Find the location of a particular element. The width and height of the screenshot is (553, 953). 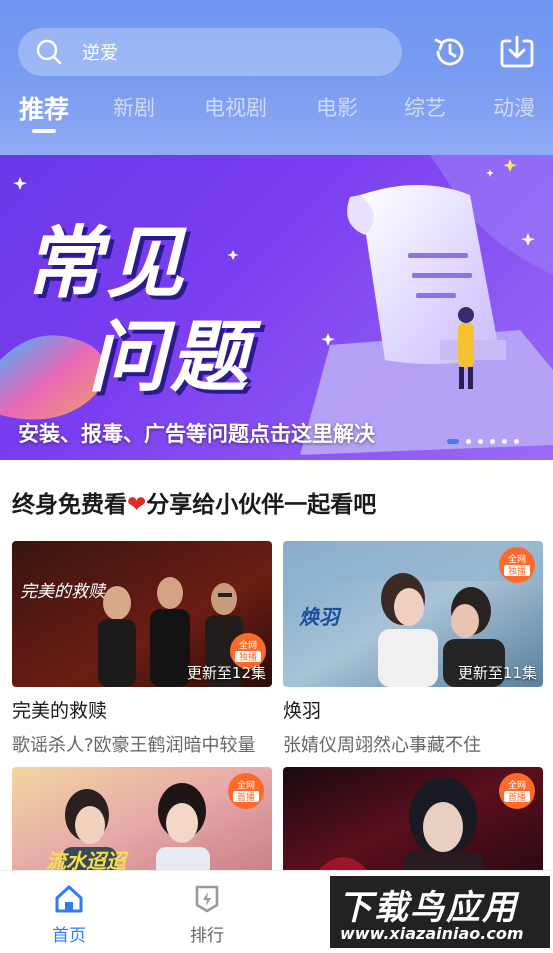

show-poster: 完美的救赎 全网 独播 更新至12集 is located at coordinates (142, 614).